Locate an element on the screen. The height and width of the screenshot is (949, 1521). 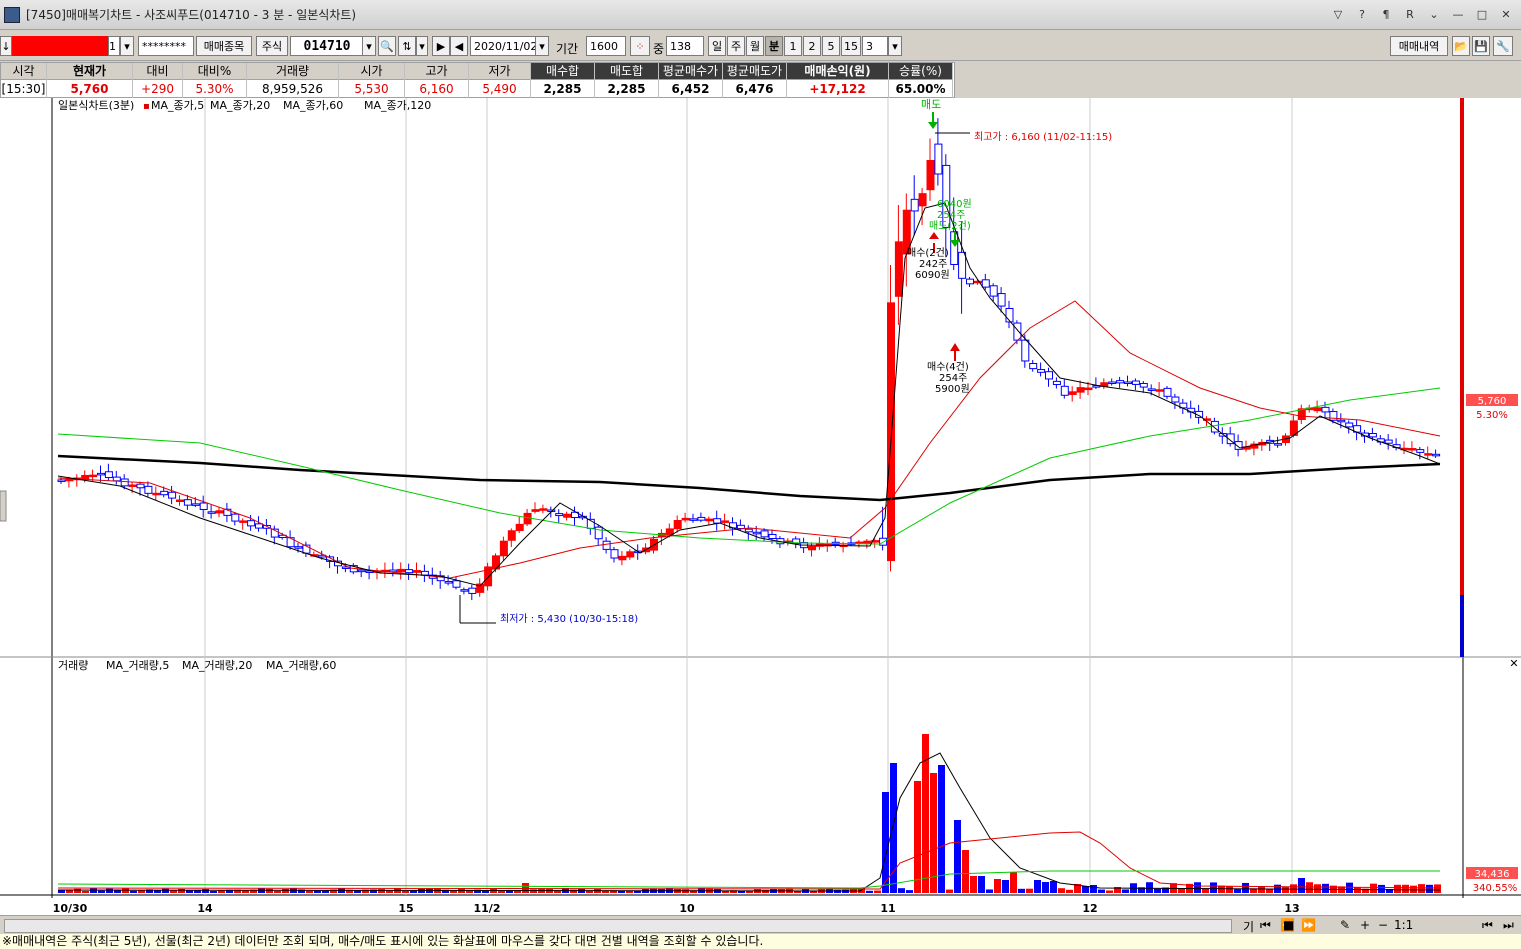
navigation-bar: 기 ⏮ ⏪ ■ ⏩ ✎ + − 1:1 ⏮ ⏭ is located at coordinates (760, 924).